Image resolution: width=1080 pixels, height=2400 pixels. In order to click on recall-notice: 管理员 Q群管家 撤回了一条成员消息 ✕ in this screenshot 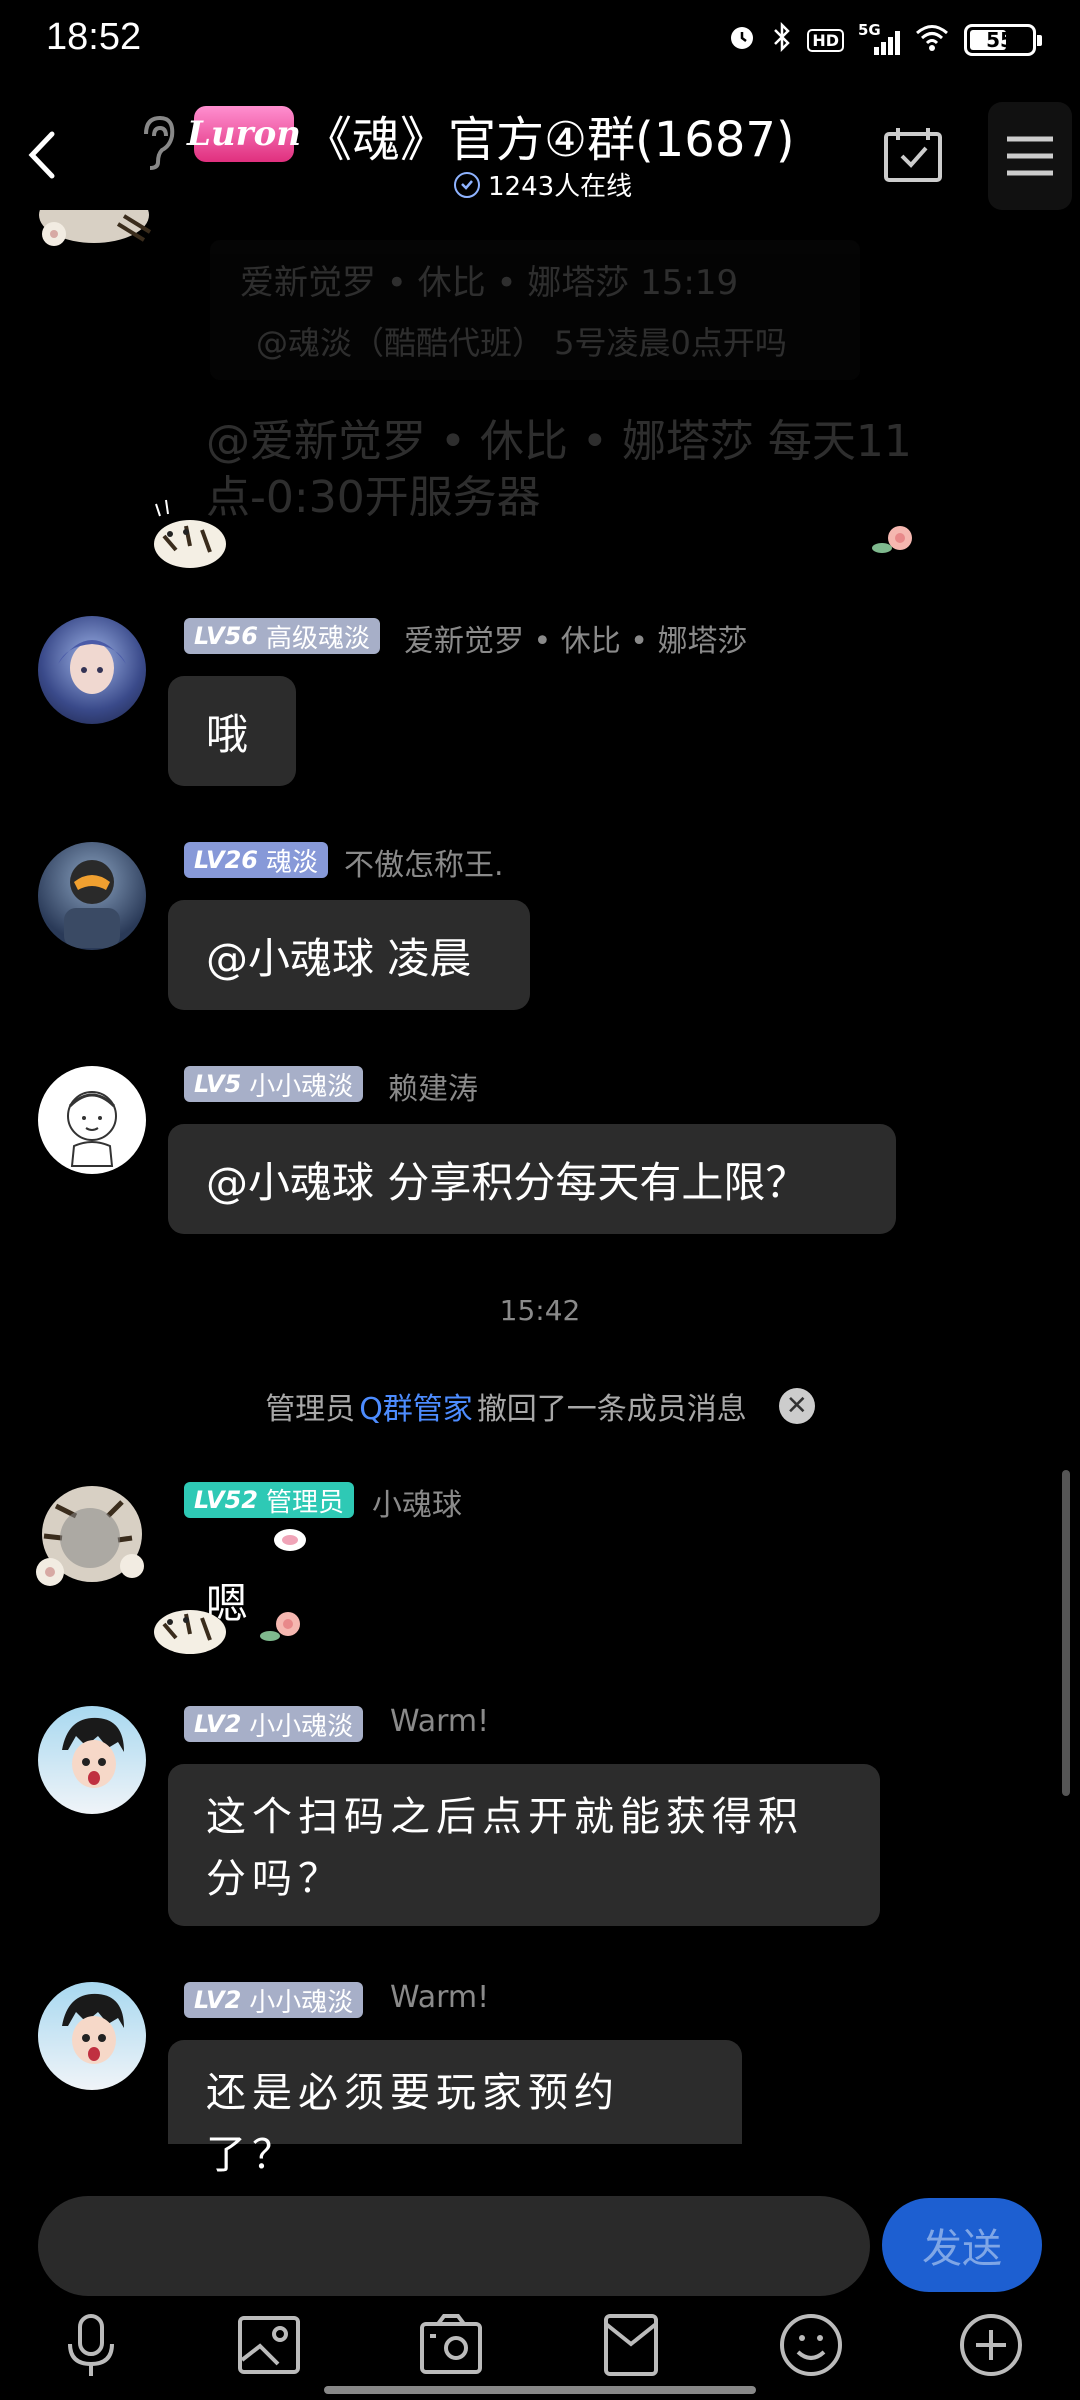, I will do `click(540, 1406)`.